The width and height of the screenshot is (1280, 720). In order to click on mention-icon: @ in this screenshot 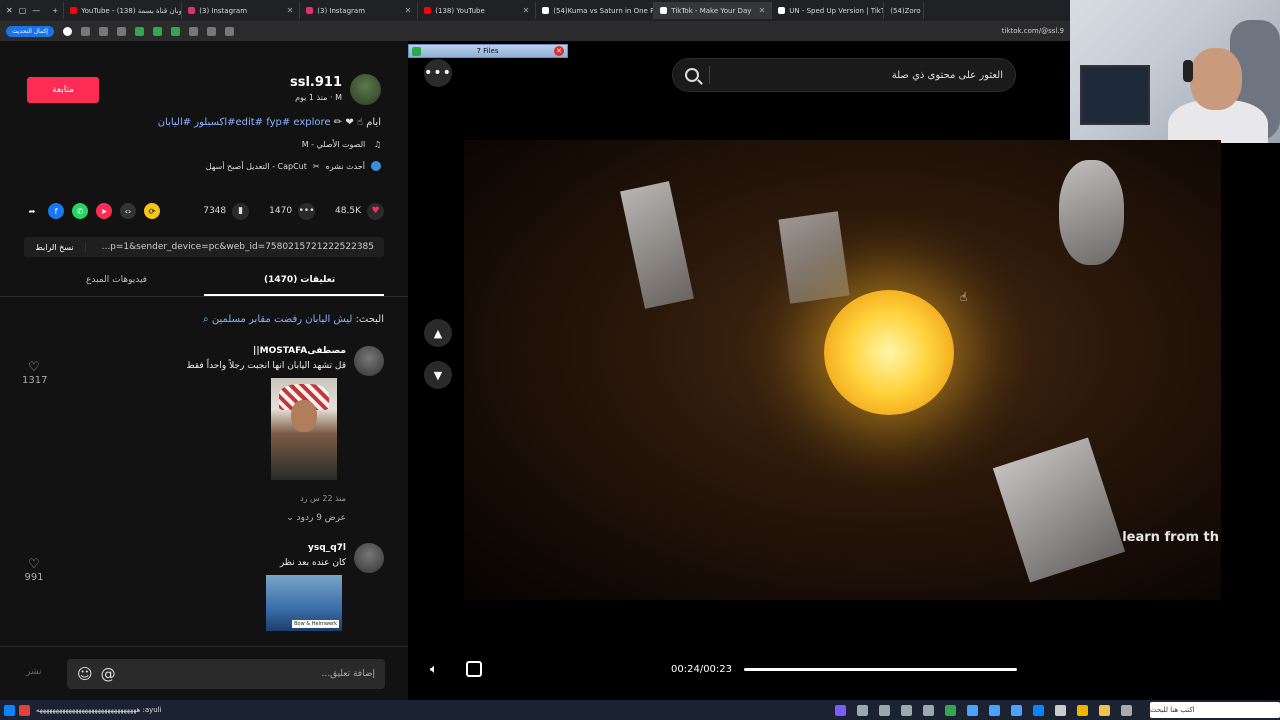, I will do `click(108, 674)`.